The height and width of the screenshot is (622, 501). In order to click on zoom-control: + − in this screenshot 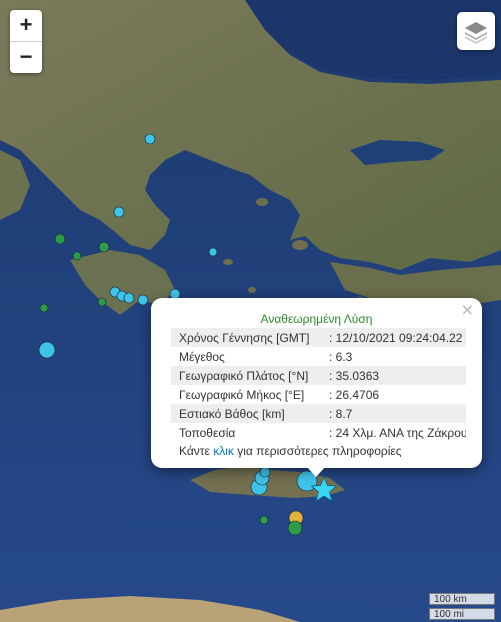, I will do `click(26, 41)`.